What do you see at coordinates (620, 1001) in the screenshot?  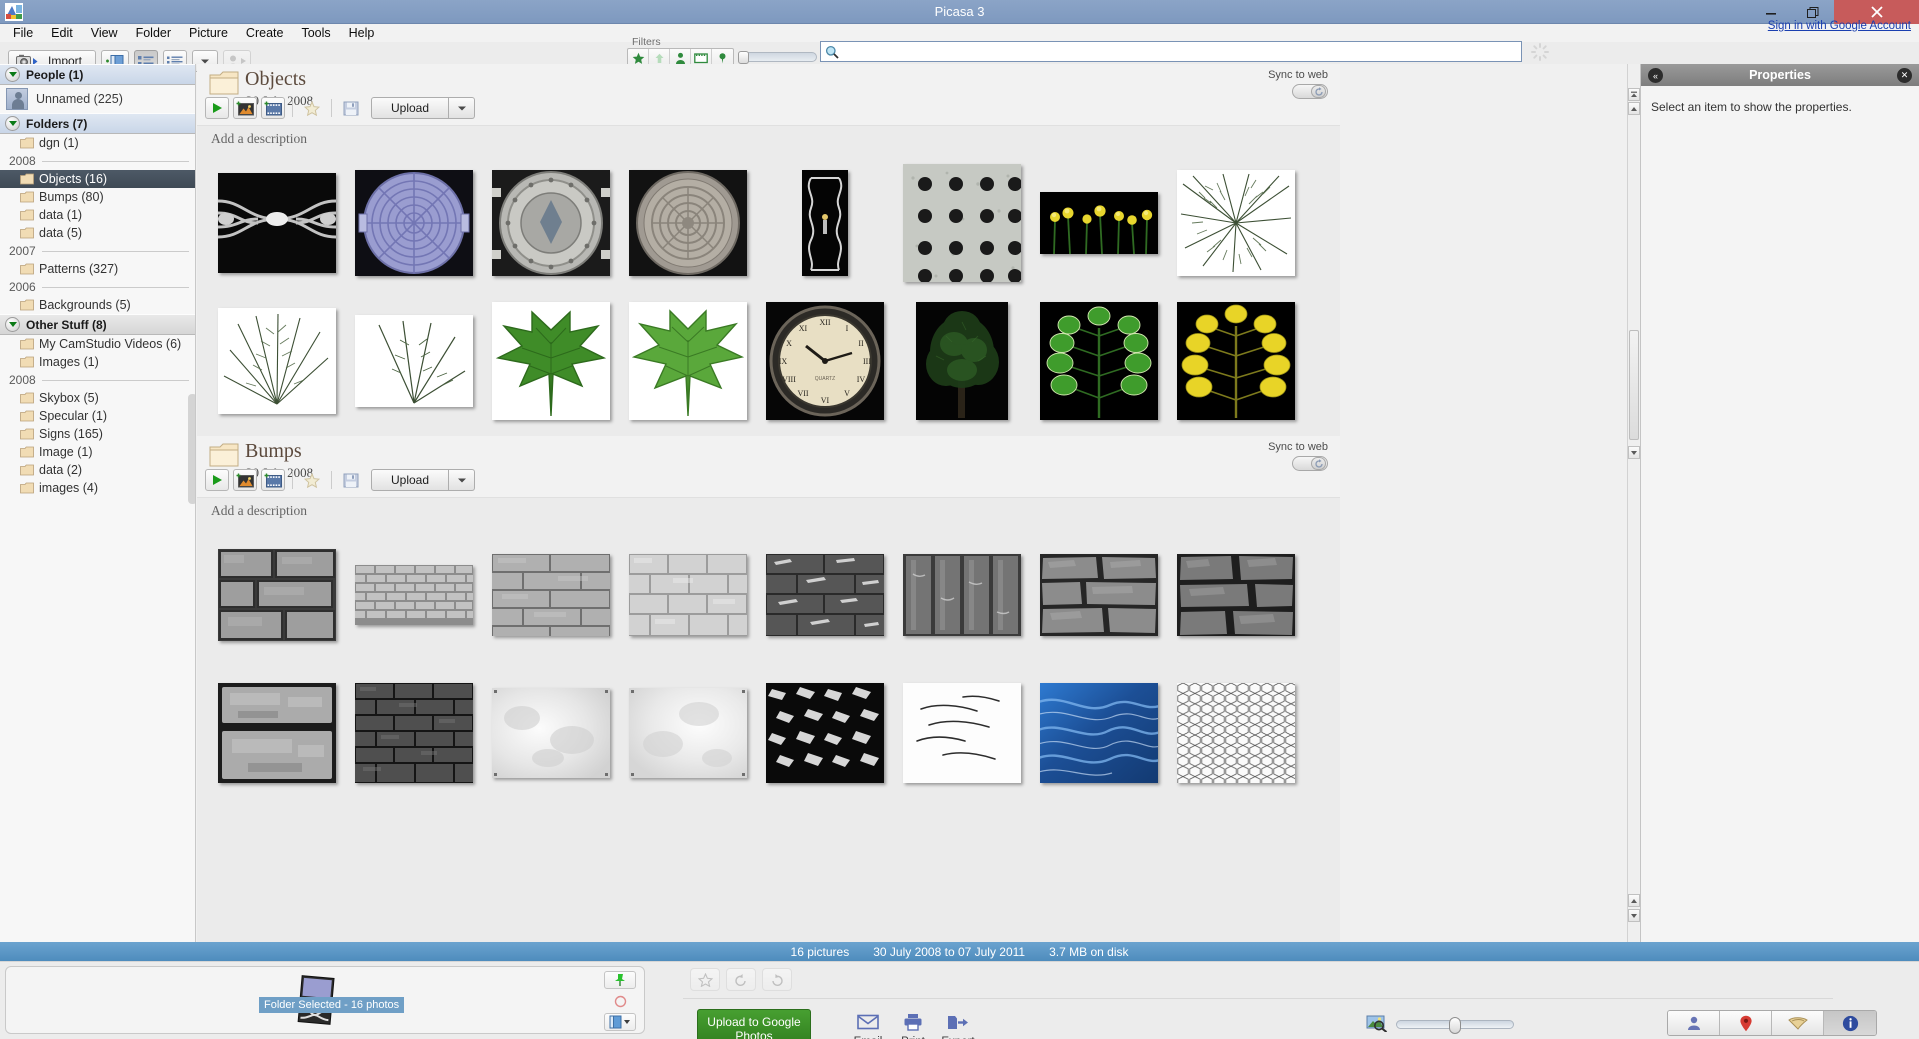 I see `clear-button` at bounding box center [620, 1001].